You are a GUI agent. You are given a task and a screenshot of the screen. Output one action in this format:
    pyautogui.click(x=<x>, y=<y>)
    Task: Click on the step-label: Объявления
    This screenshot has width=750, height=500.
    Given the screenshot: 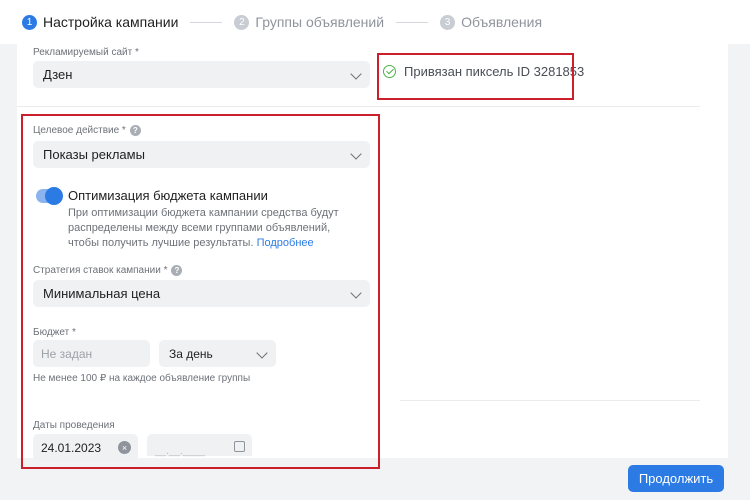 What is the action you would take?
    pyautogui.click(x=502, y=22)
    